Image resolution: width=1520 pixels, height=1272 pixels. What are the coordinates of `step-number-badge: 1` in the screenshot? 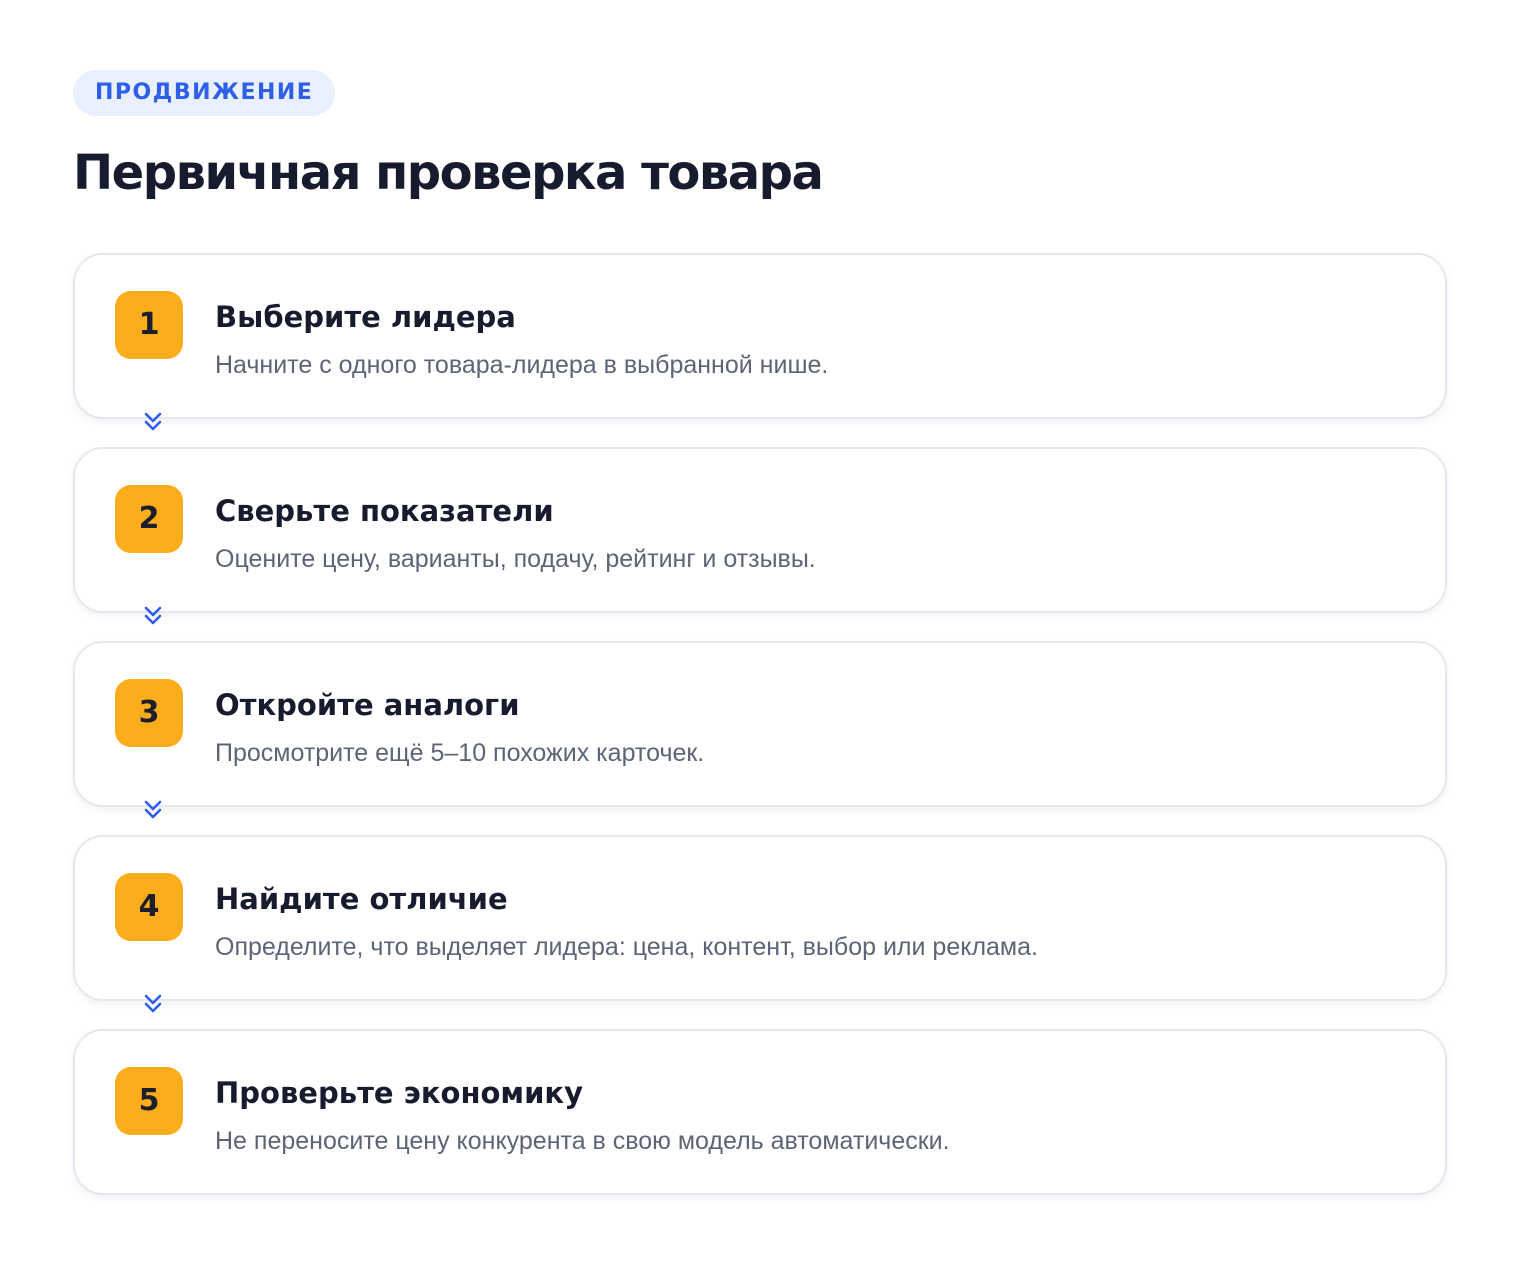 It's located at (149, 325).